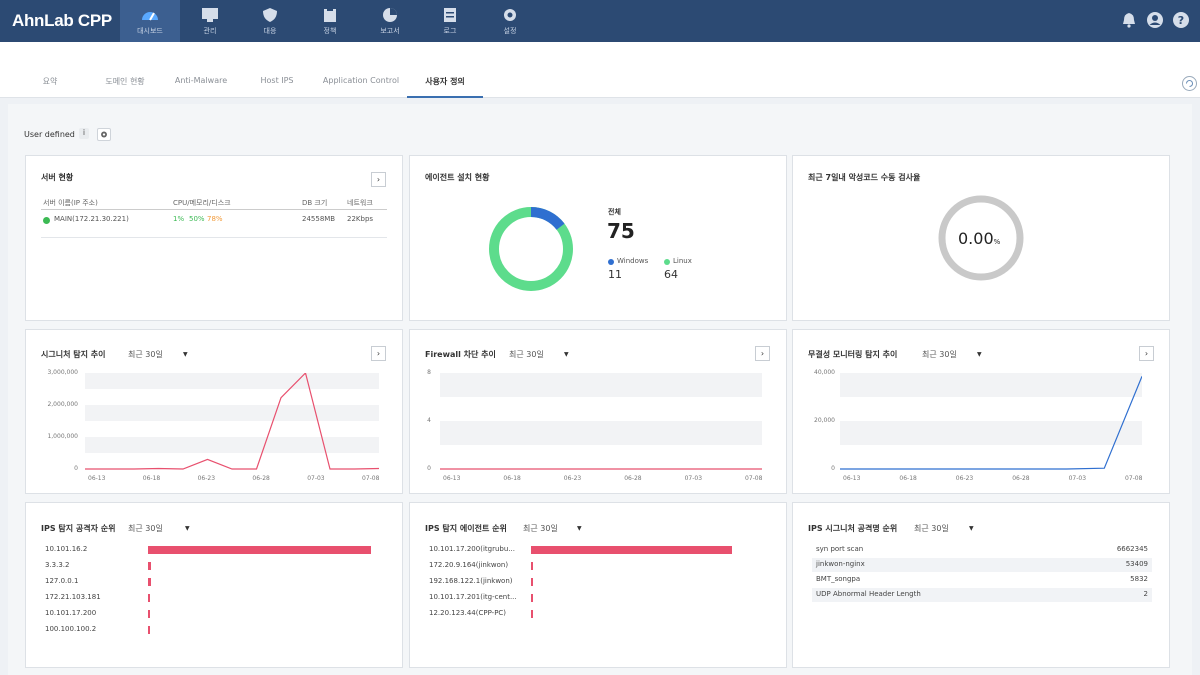 This screenshot has width=1200, height=675. What do you see at coordinates (982, 595) in the screenshot?
I see `list-item: UDP Abnormal Header Length 2` at bounding box center [982, 595].